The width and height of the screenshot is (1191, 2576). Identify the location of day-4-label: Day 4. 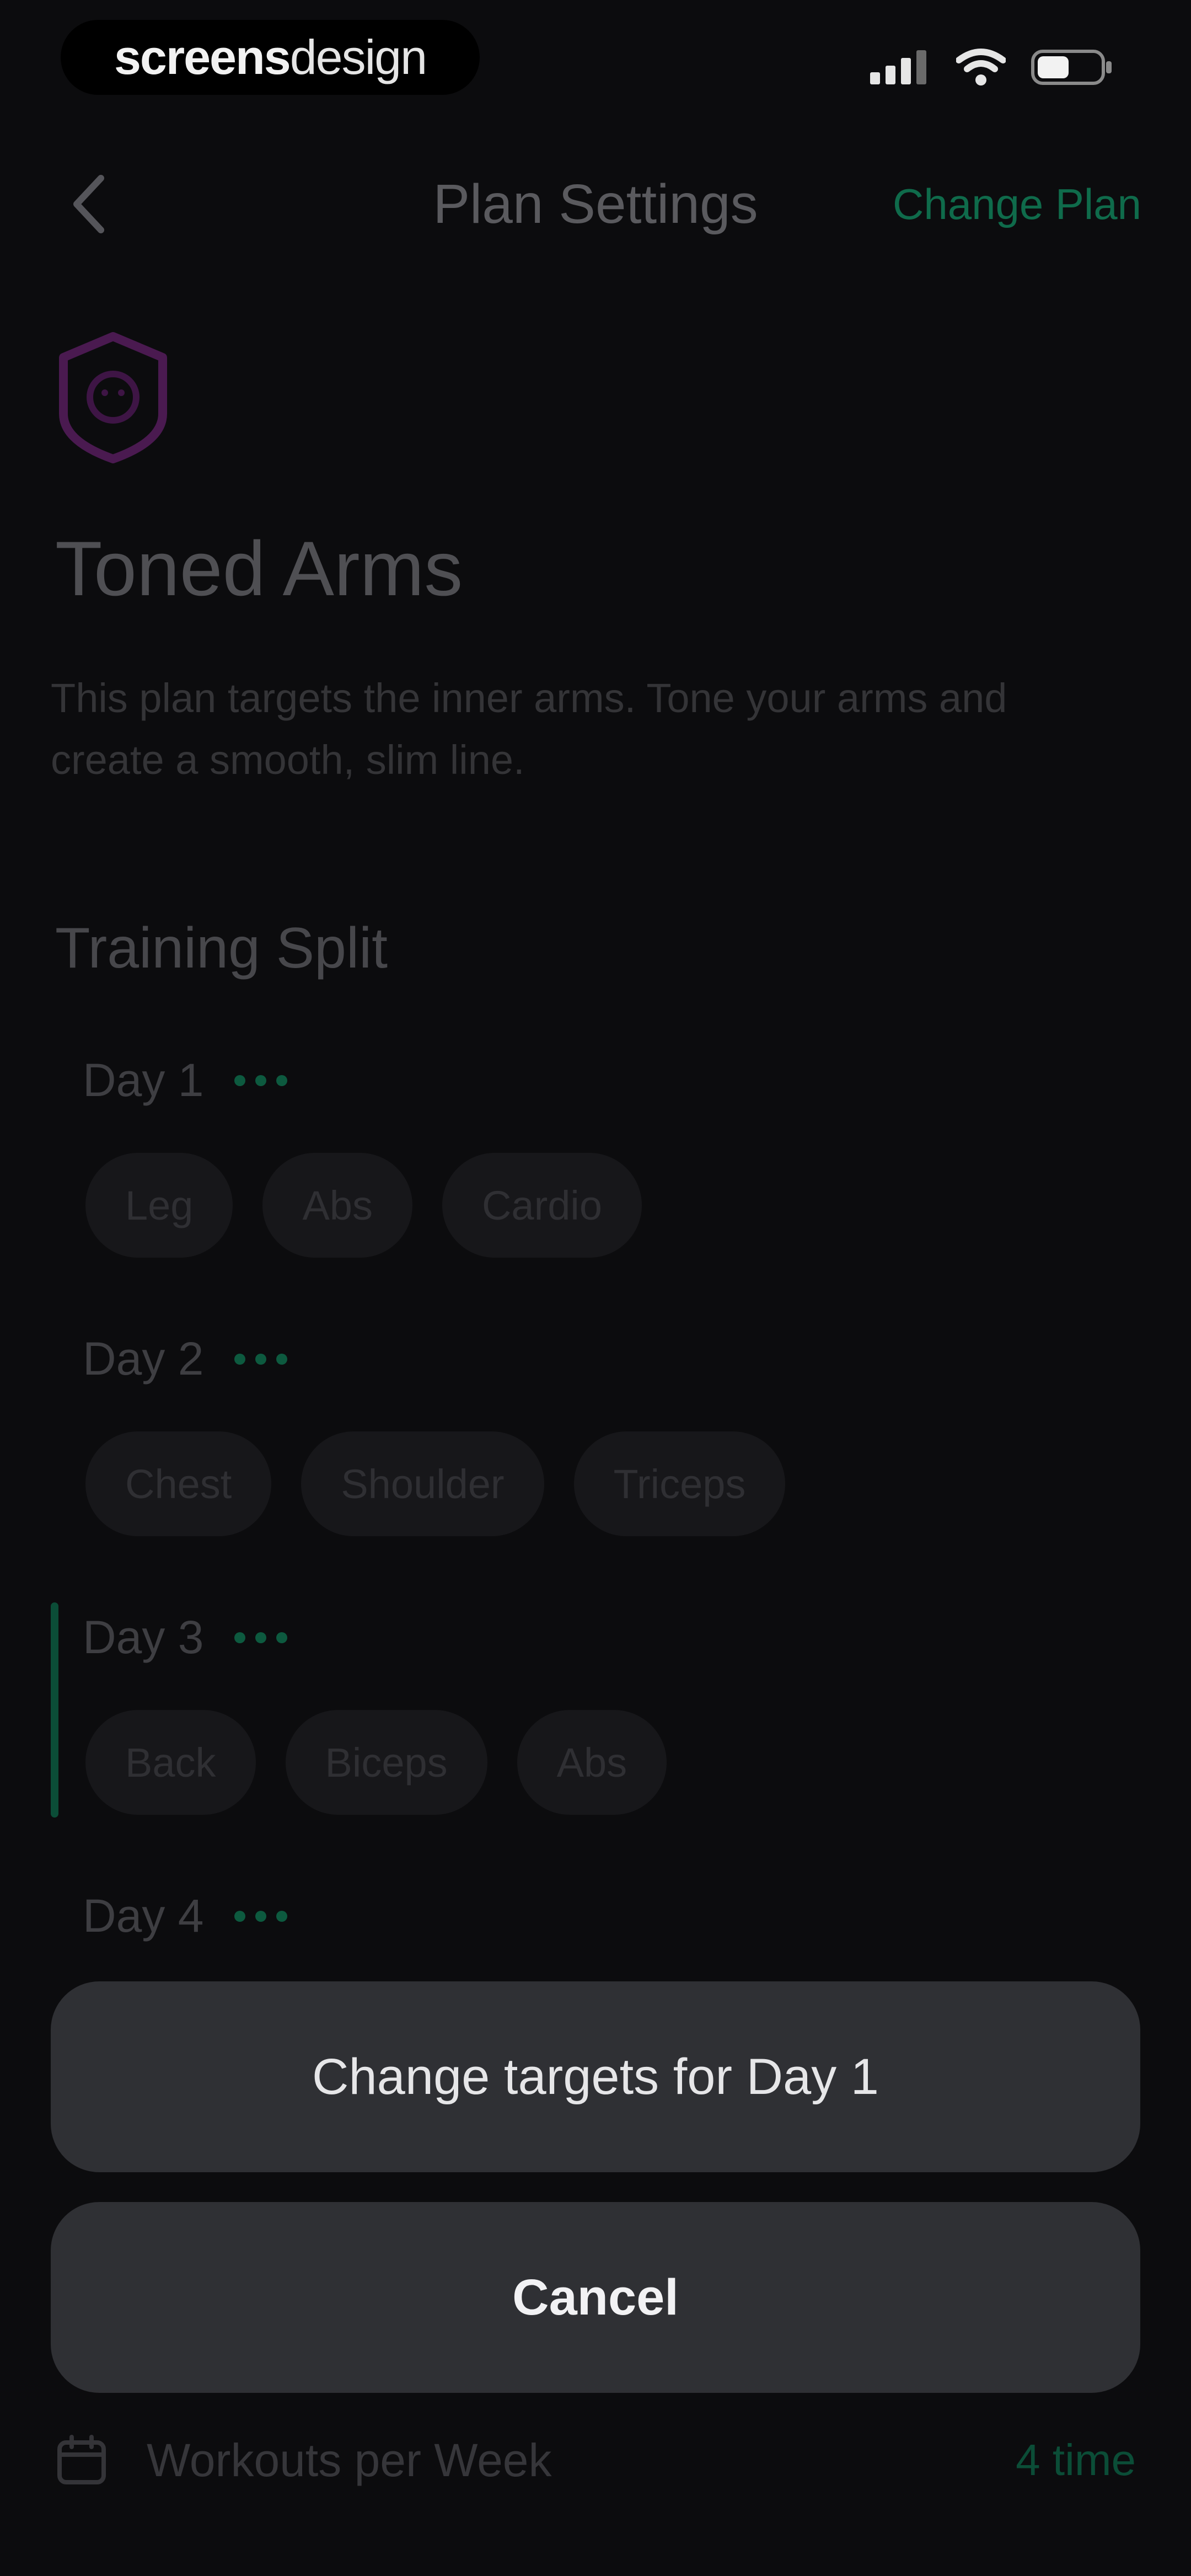
(185, 1916).